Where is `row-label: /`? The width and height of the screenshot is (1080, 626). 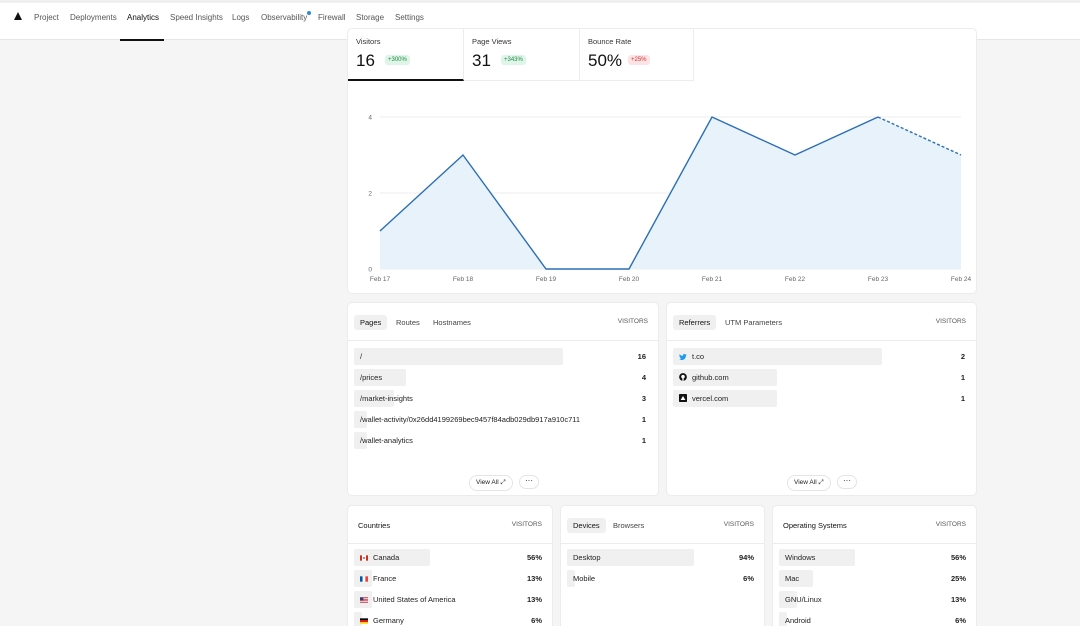
row-label: / is located at coordinates (361, 356).